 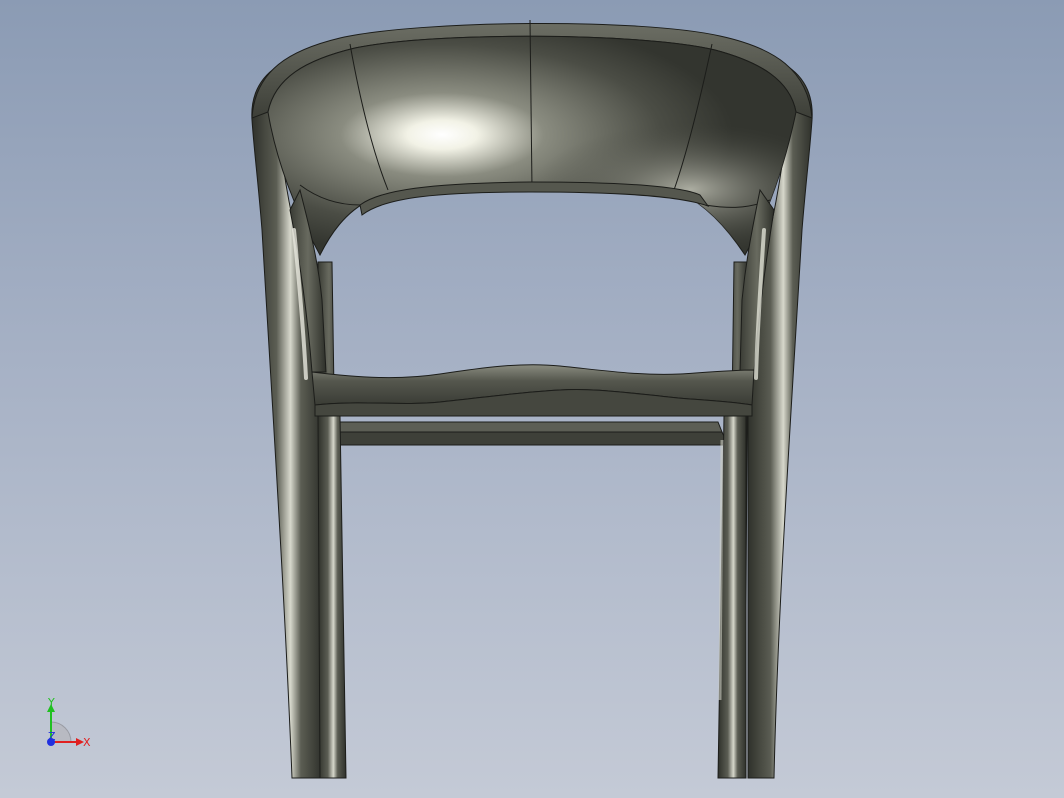 What do you see at coordinates (69, 722) in the screenshot?
I see `coordinate-triad: Y X Z` at bounding box center [69, 722].